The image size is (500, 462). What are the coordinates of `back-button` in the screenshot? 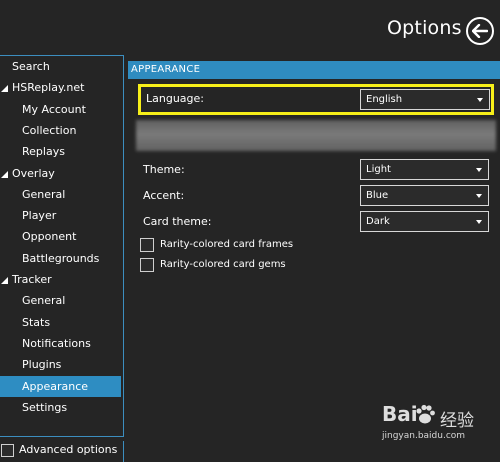 It's located at (480, 31).